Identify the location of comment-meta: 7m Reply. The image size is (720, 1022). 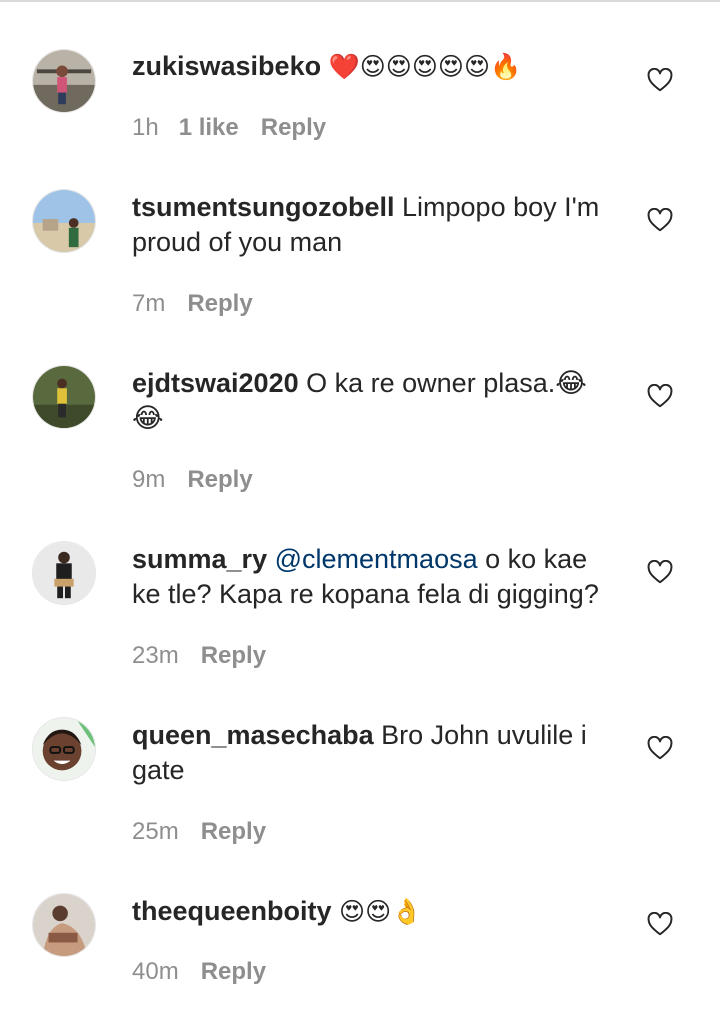
(192, 304).